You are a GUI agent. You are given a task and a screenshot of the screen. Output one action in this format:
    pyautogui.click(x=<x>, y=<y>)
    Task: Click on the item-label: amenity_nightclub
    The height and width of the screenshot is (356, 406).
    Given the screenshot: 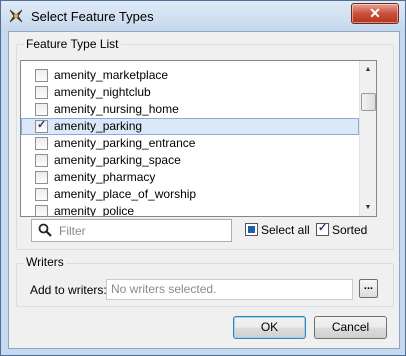 What is the action you would take?
    pyautogui.click(x=102, y=92)
    